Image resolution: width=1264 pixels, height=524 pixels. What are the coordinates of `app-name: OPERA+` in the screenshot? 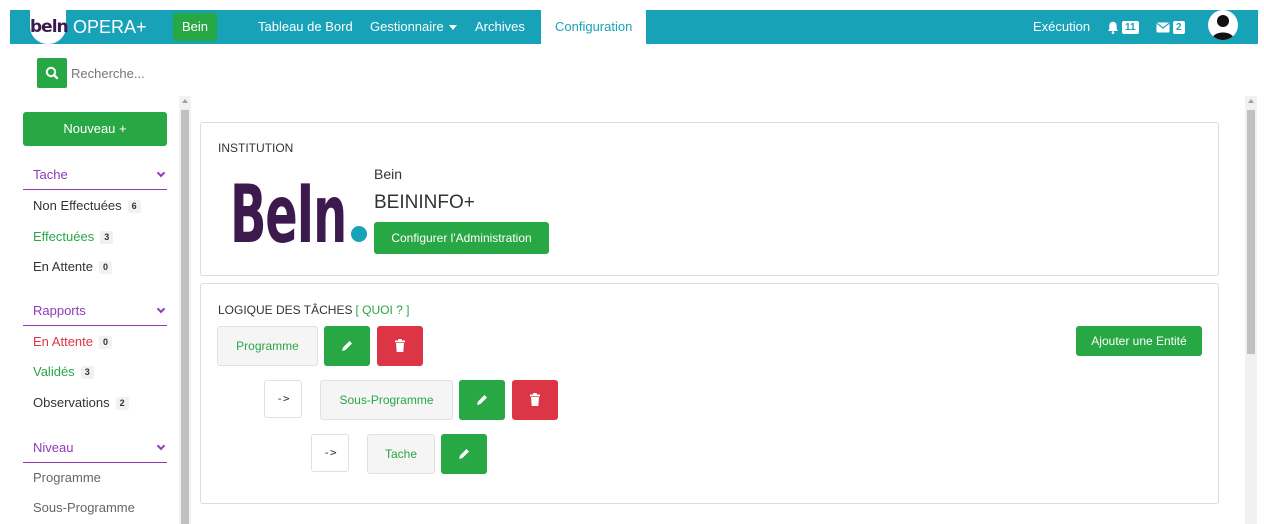 It's located at (110, 26).